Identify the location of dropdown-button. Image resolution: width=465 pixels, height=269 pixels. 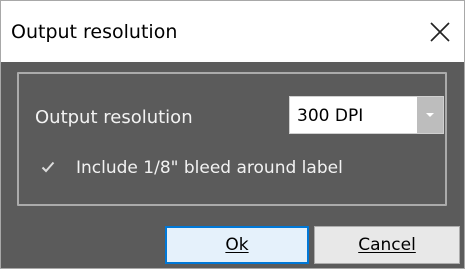
(430, 115).